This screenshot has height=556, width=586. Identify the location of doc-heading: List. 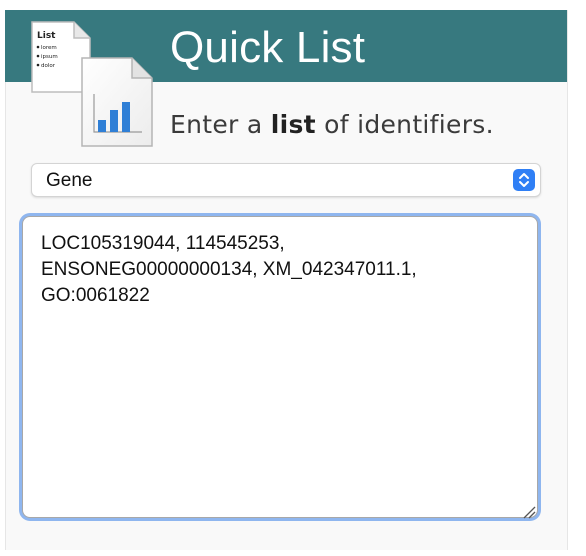
(46, 36).